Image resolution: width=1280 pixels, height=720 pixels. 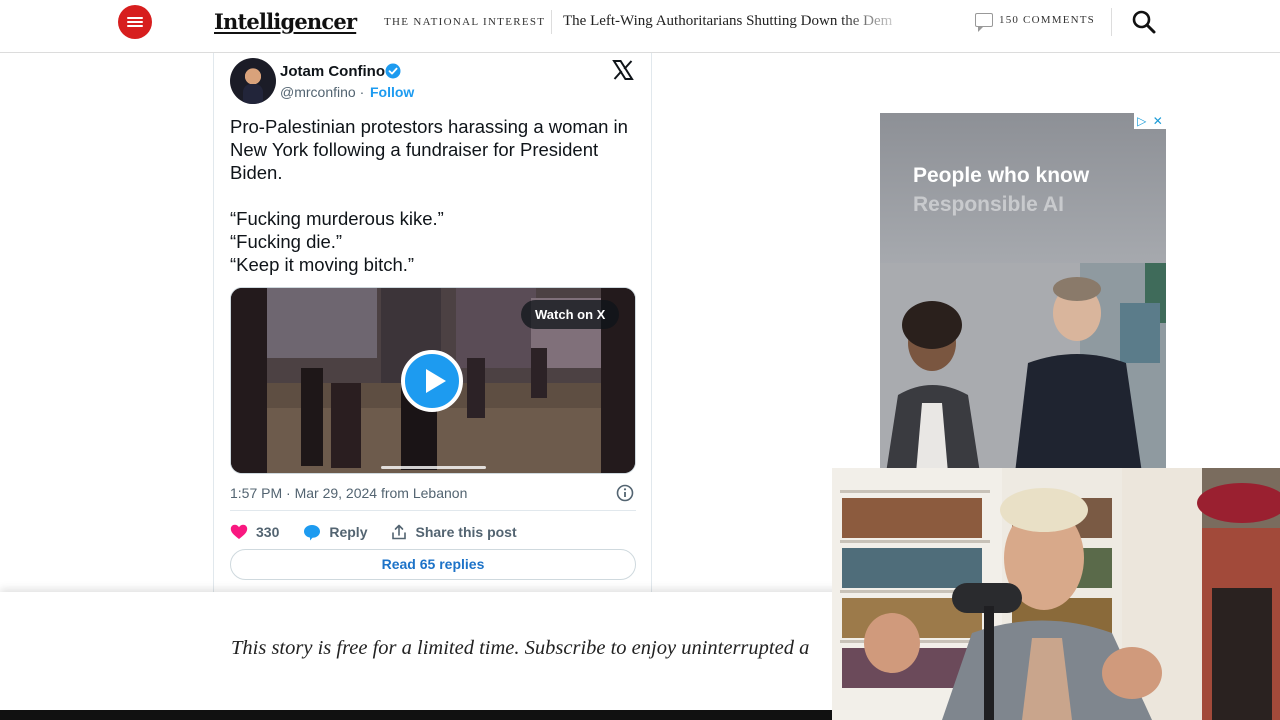 I want to click on x-logo-icon, so click(x=623, y=70).